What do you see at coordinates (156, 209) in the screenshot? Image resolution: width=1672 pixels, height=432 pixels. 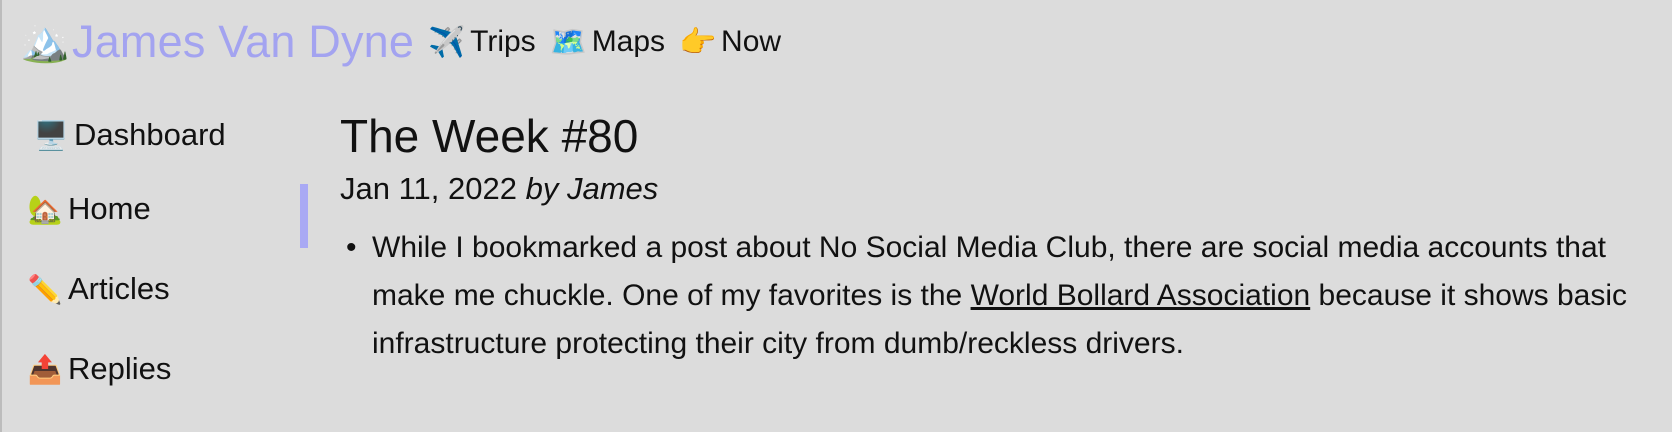 I see `sidebar-item-home: 🏡 Home` at bounding box center [156, 209].